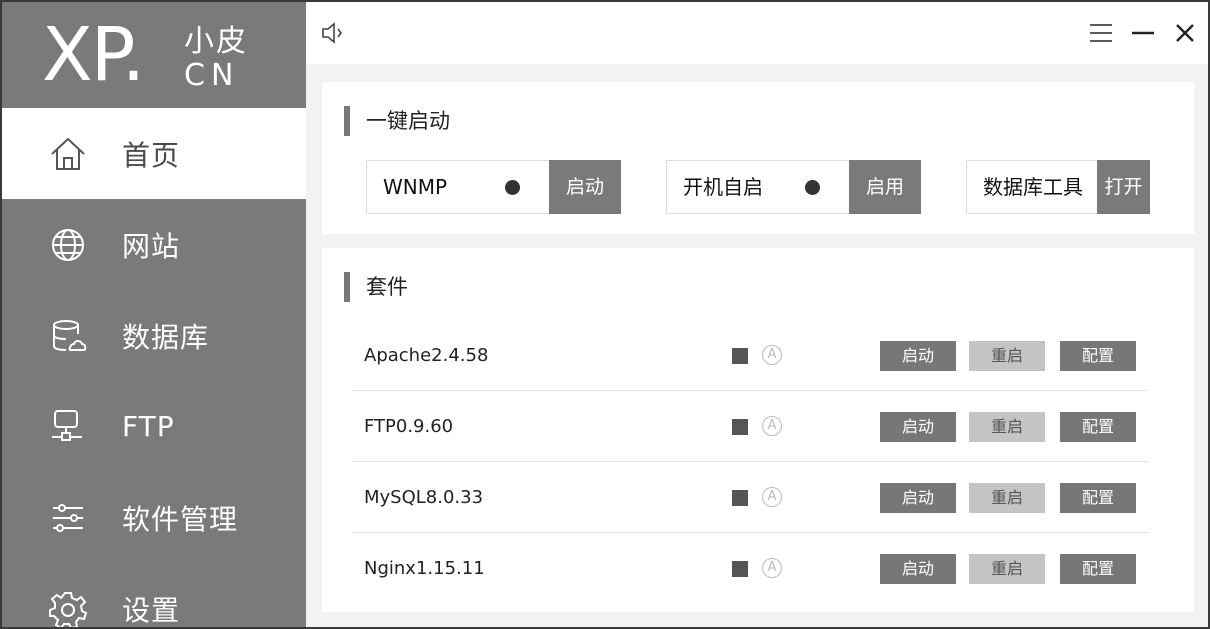 The height and width of the screenshot is (629, 1210). I want to click on menu-icon, so click(1101, 33).